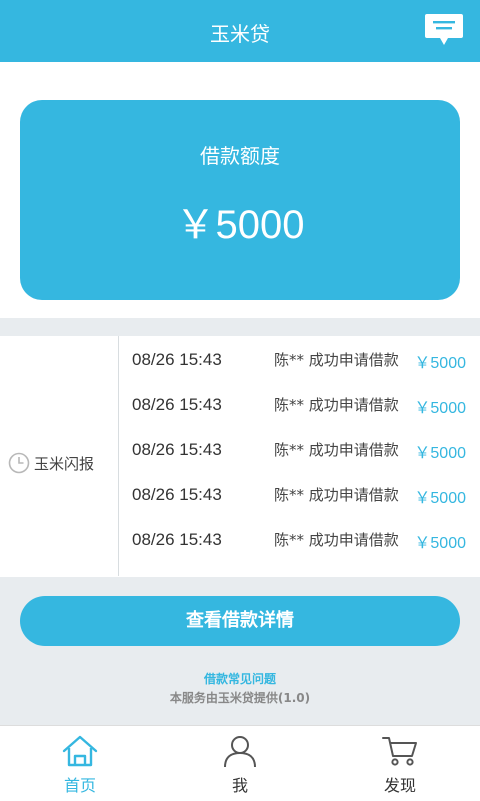 The width and height of the screenshot is (480, 801). I want to click on credit-limit-amount: ￥5000, so click(240, 225).